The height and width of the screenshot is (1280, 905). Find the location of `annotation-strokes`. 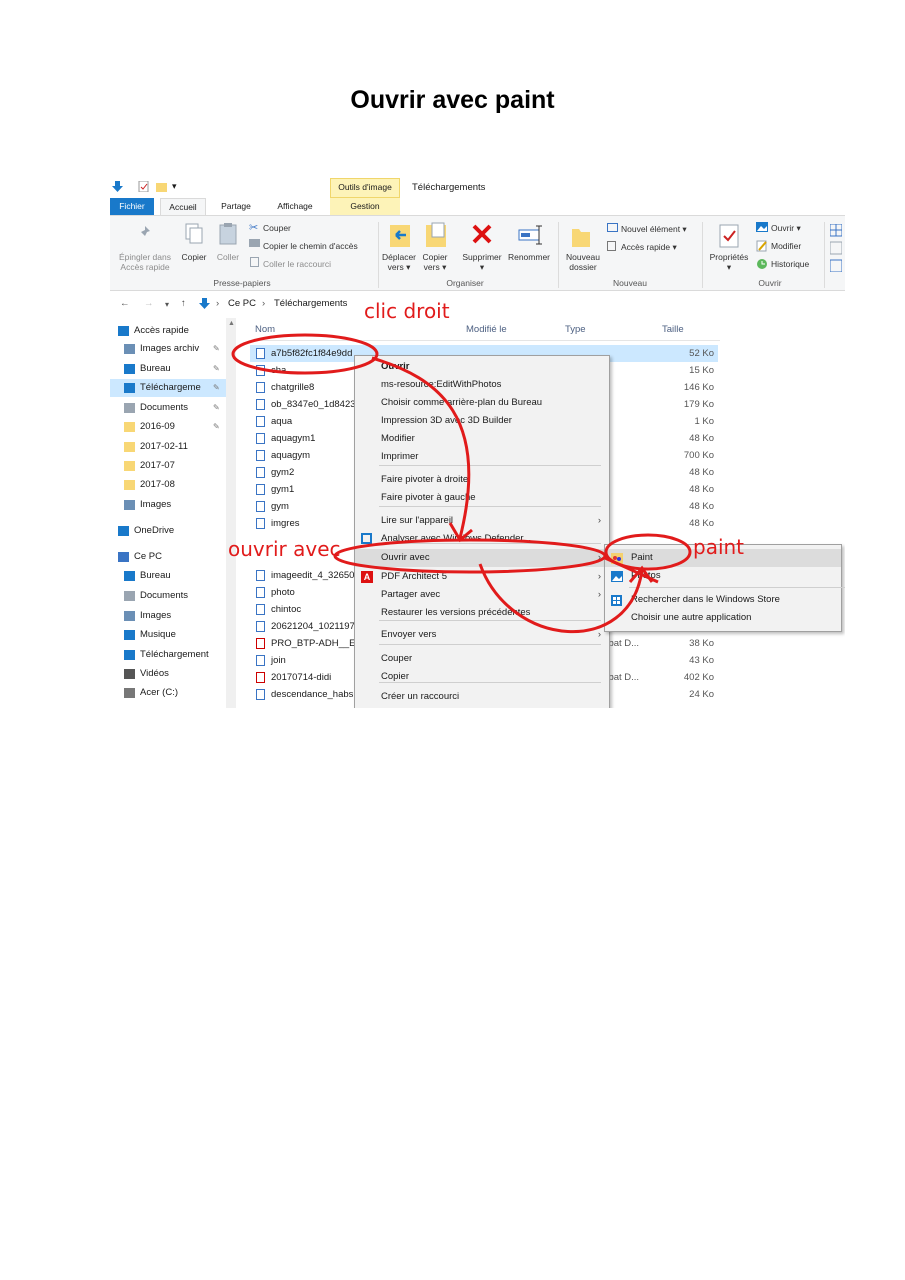

annotation-strokes is located at coordinates (461, 483).